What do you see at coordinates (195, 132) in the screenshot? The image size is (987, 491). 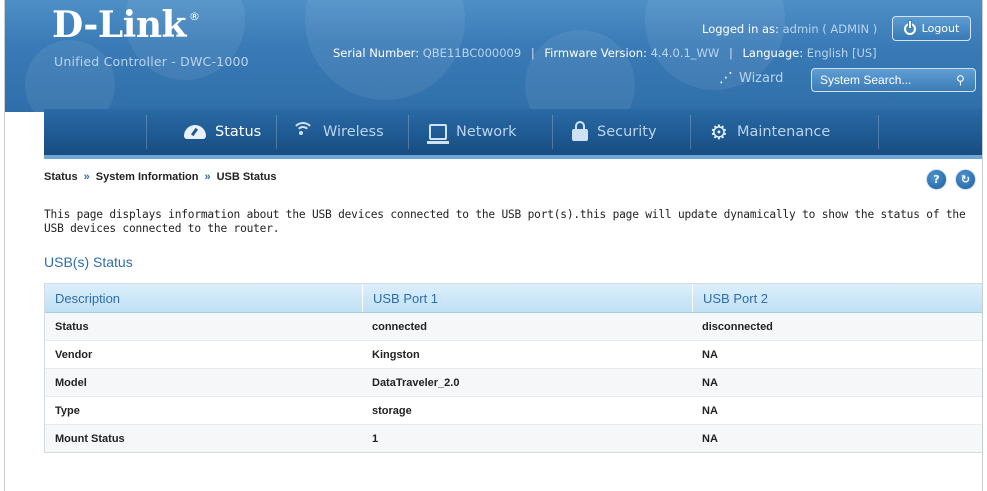 I see `dashboard-icon` at bounding box center [195, 132].